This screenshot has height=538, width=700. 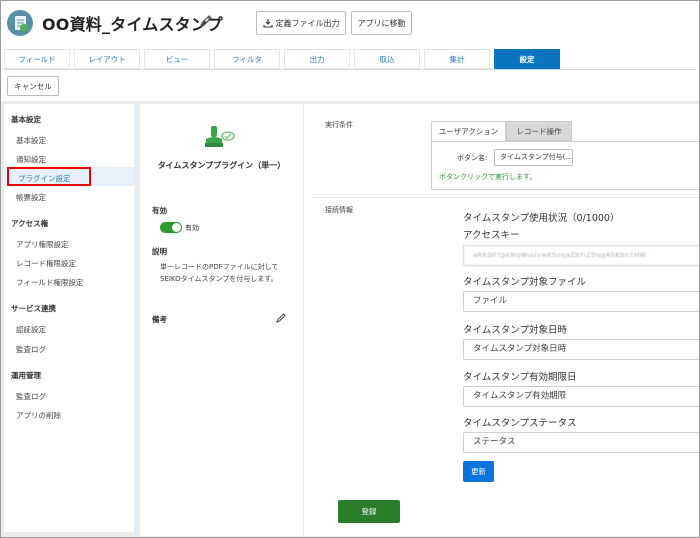 I want to click on timestamp-stamp-icon, so click(x=219, y=139).